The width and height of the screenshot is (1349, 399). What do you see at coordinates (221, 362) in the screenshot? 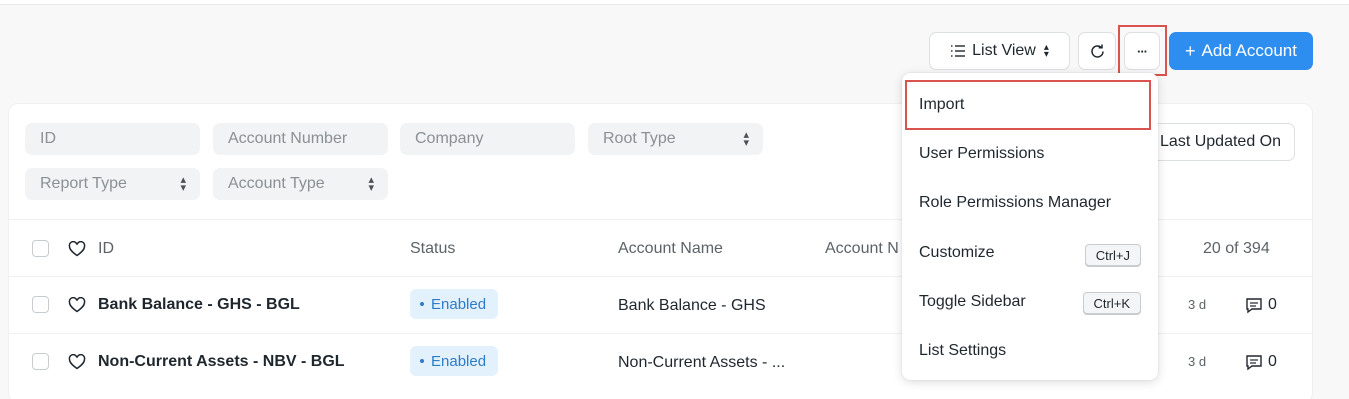
I see `row-id-link: Non-Current Assets - NBV - BGL` at bounding box center [221, 362].